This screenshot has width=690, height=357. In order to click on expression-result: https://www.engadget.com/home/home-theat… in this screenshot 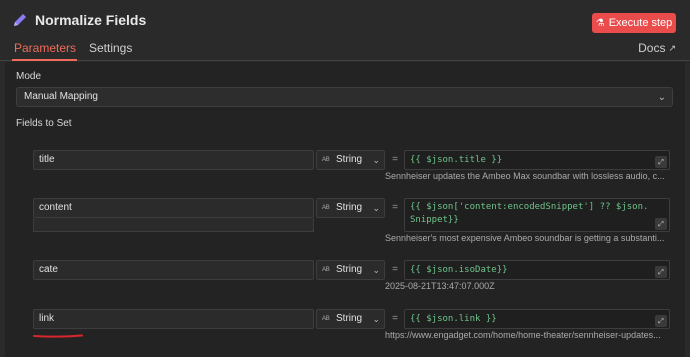, I will do `click(523, 335)`.